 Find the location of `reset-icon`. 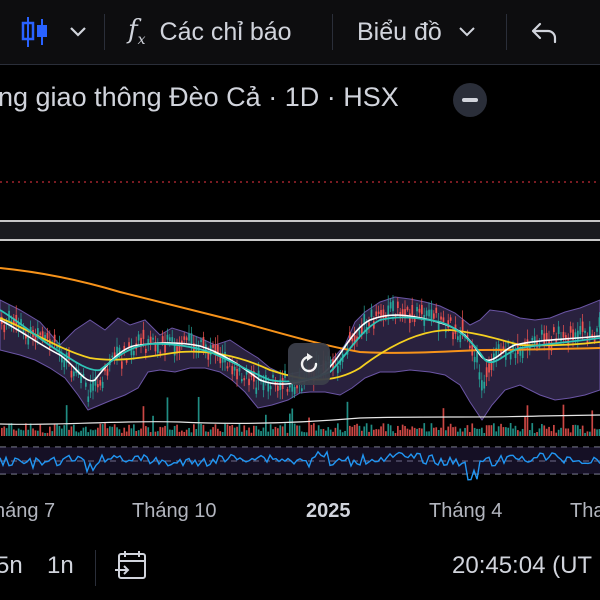

reset-icon is located at coordinates (309, 364).